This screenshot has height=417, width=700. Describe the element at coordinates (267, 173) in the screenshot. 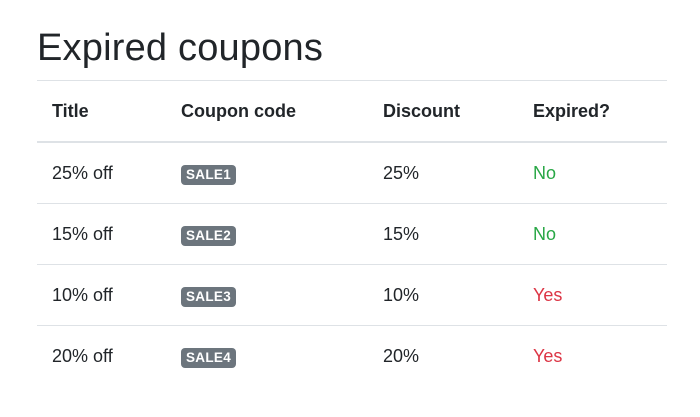

I see `coupon-code-cell: SALE1` at that location.